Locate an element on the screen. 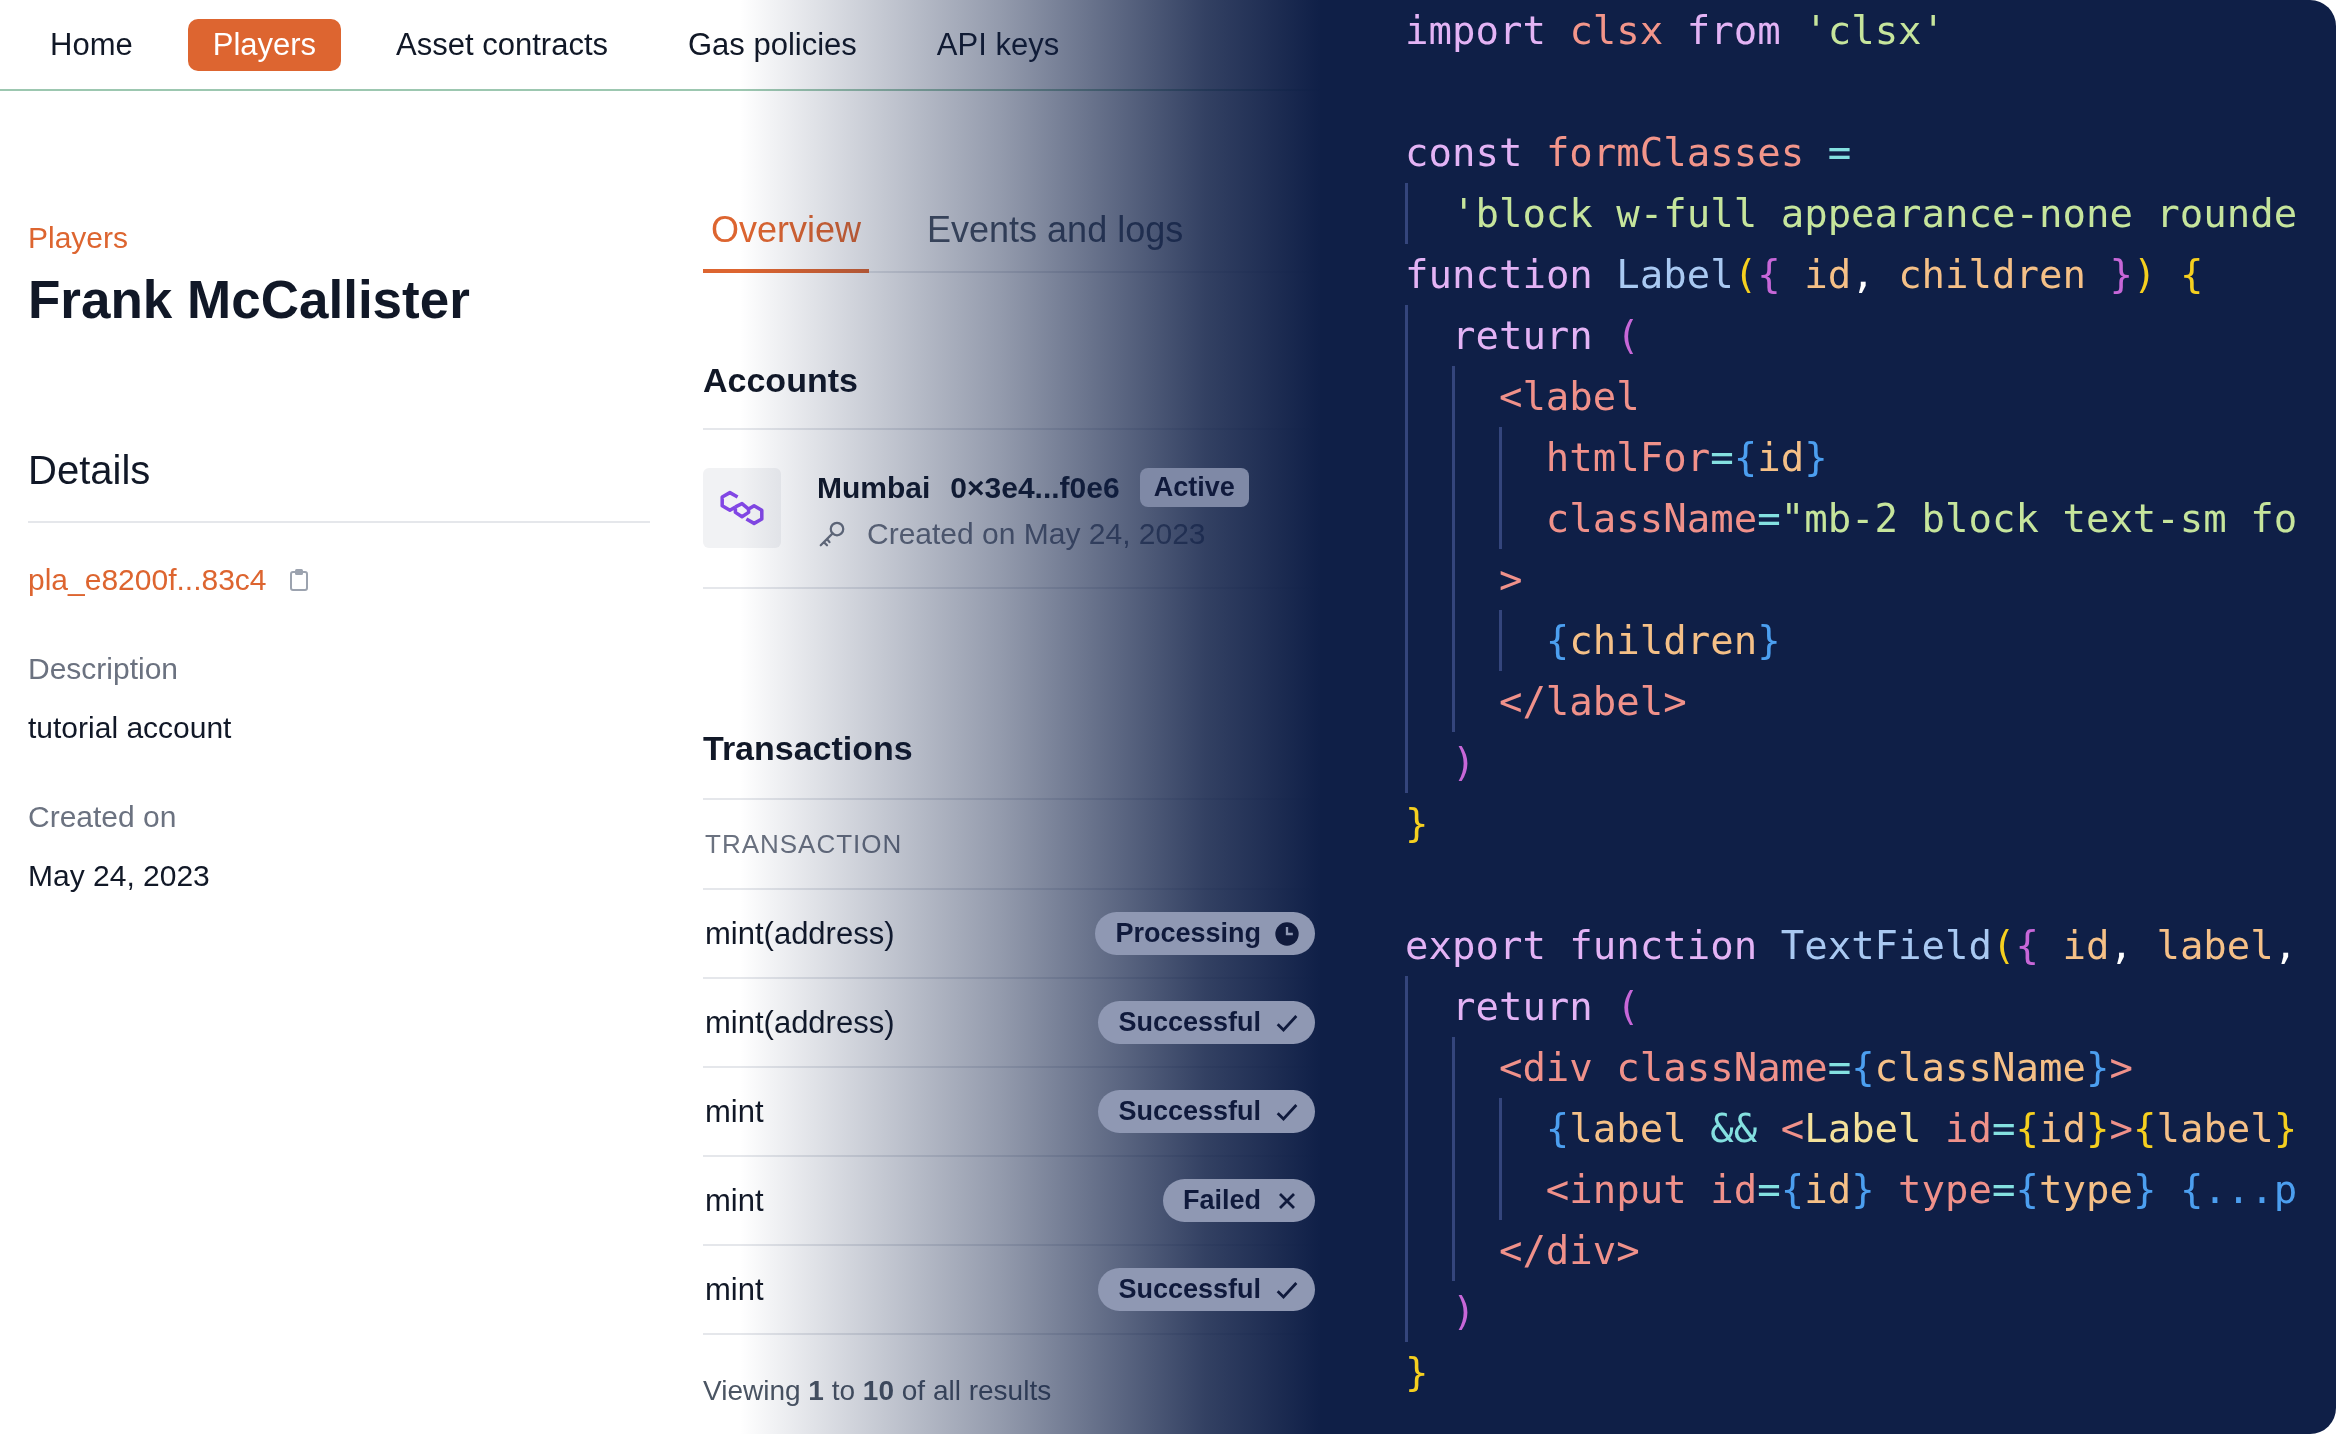 The height and width of the screenshot is (1434, 2336). clock-icon is located at coordinates (1287, 933).